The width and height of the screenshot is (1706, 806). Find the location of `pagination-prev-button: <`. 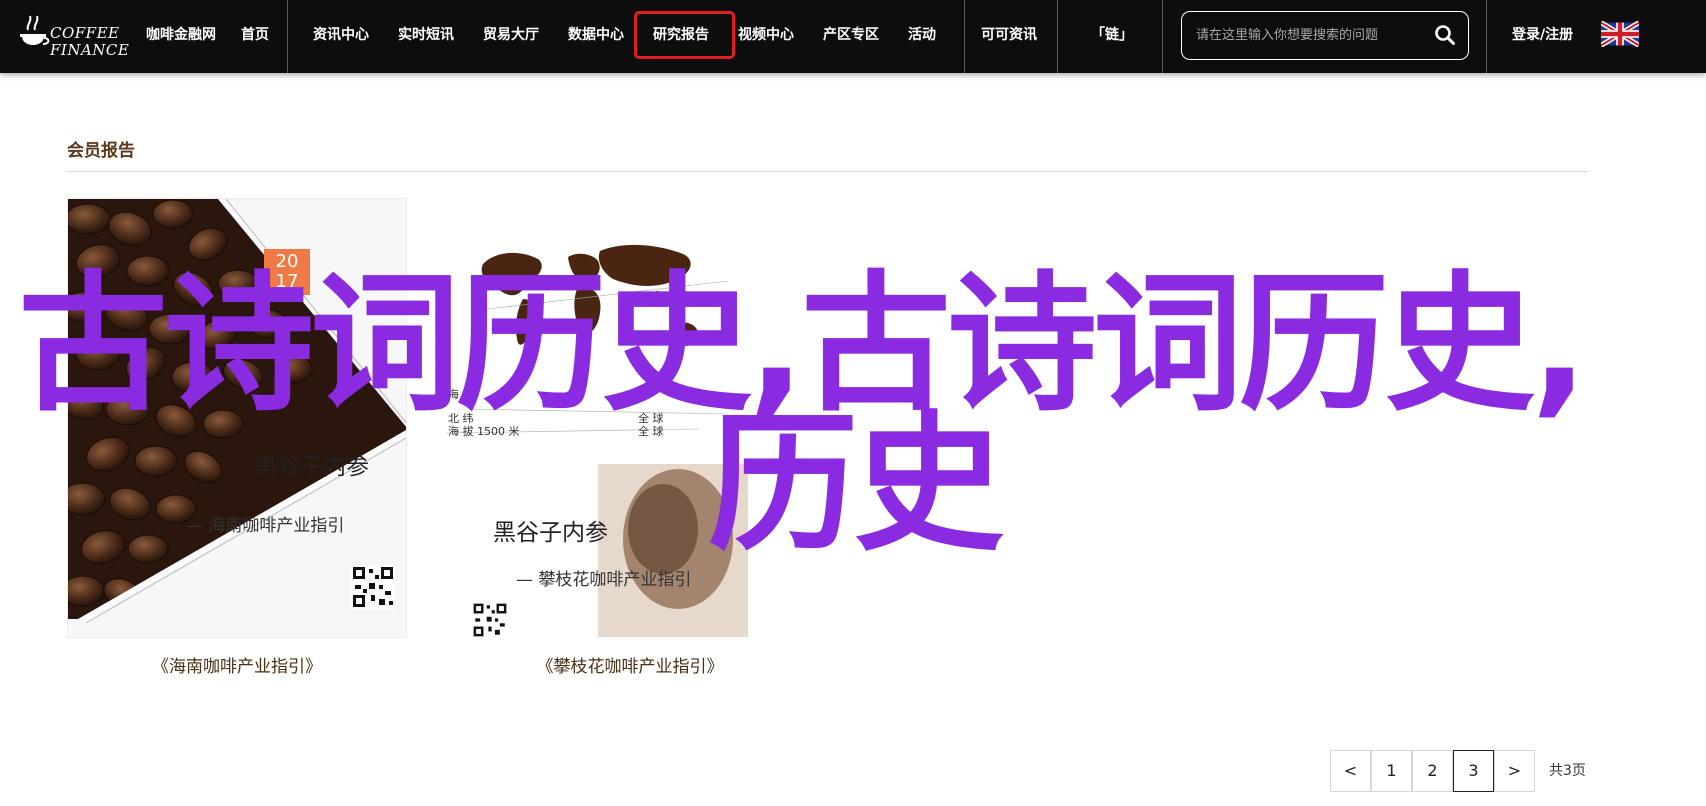

pagination-prev-button: < is located at coordinates (1350, 771).